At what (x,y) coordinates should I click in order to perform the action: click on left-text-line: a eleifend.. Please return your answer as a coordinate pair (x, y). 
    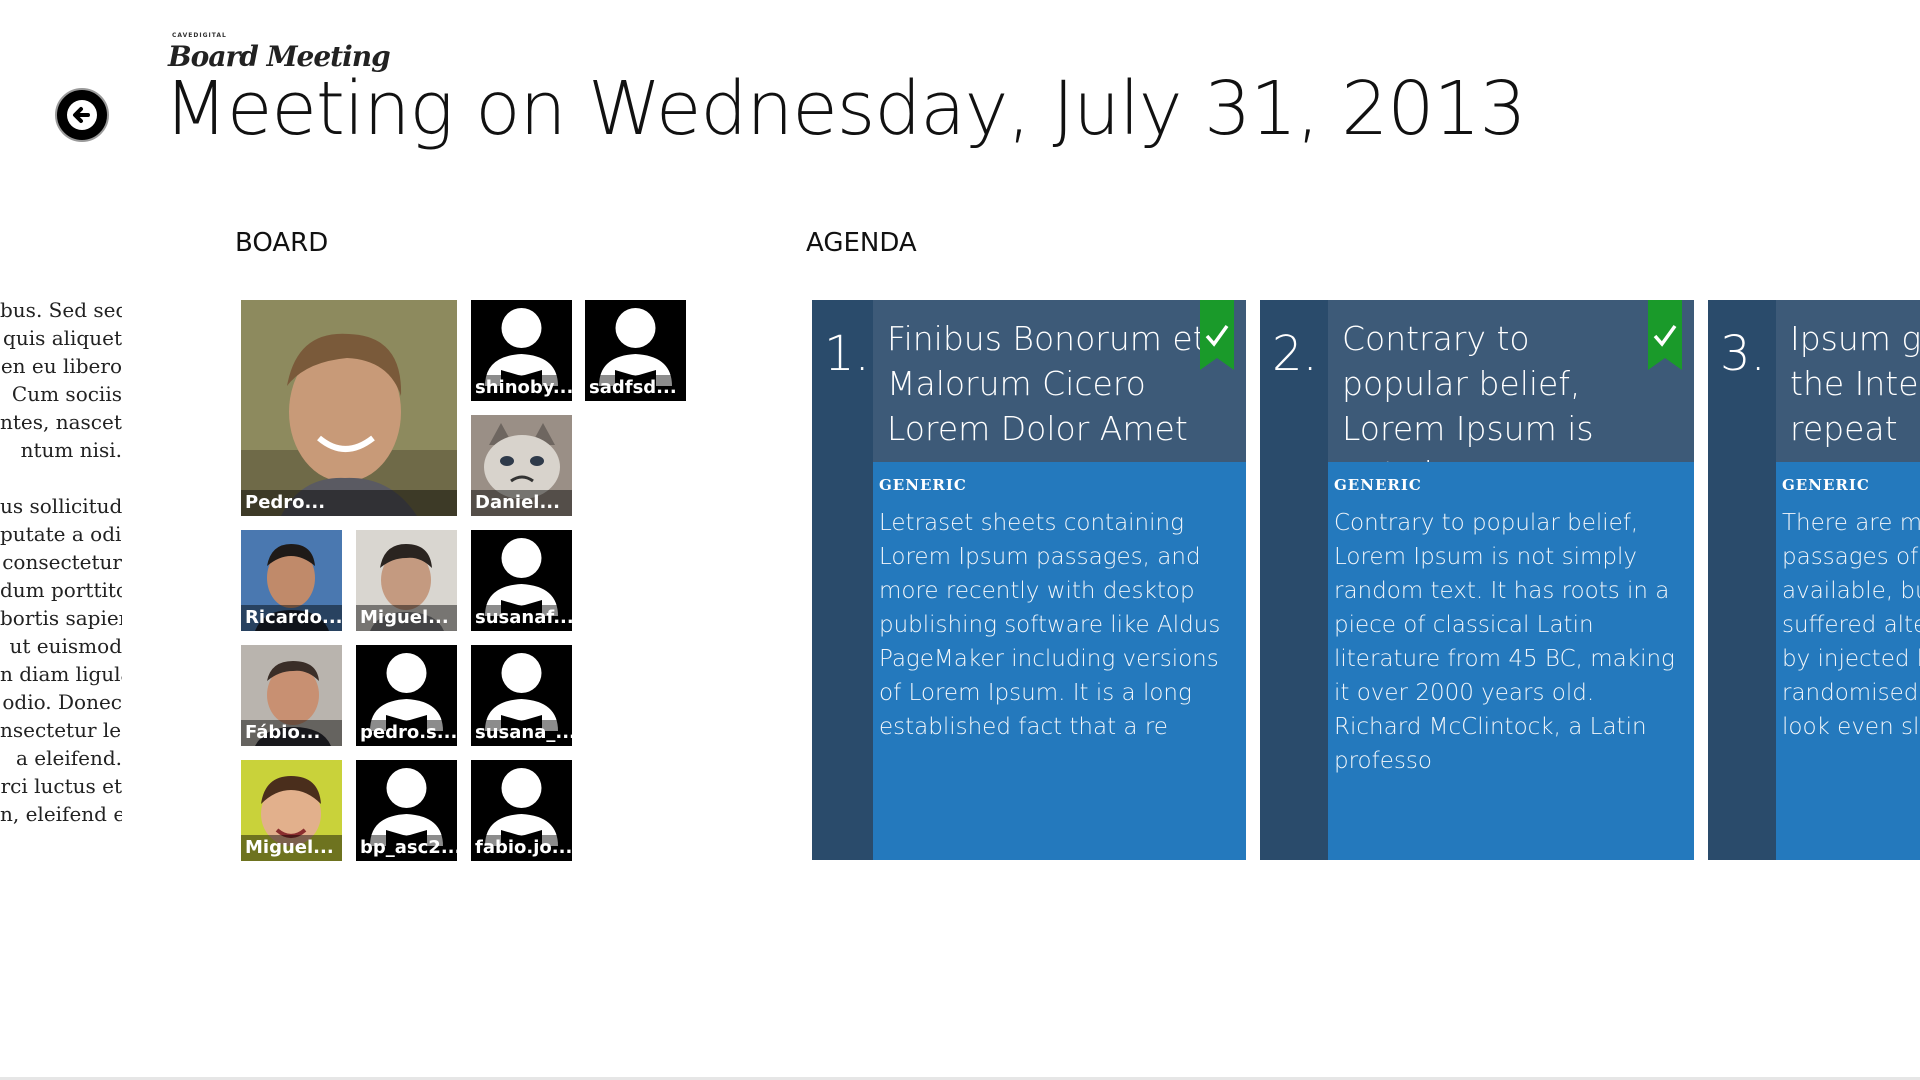
    Looking at the image, I should click on (68, 758).